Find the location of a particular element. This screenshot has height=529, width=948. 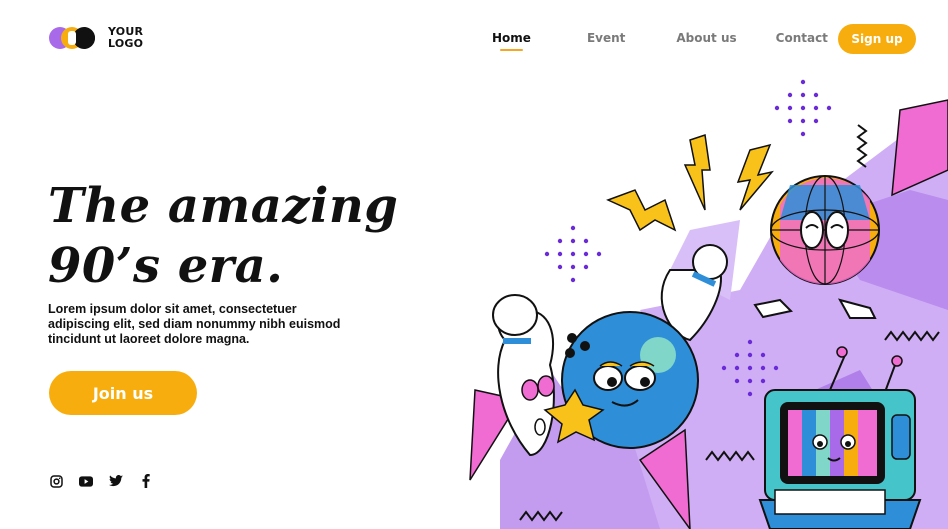

lightning-bolt-icon is located at coordinates (690, 183).